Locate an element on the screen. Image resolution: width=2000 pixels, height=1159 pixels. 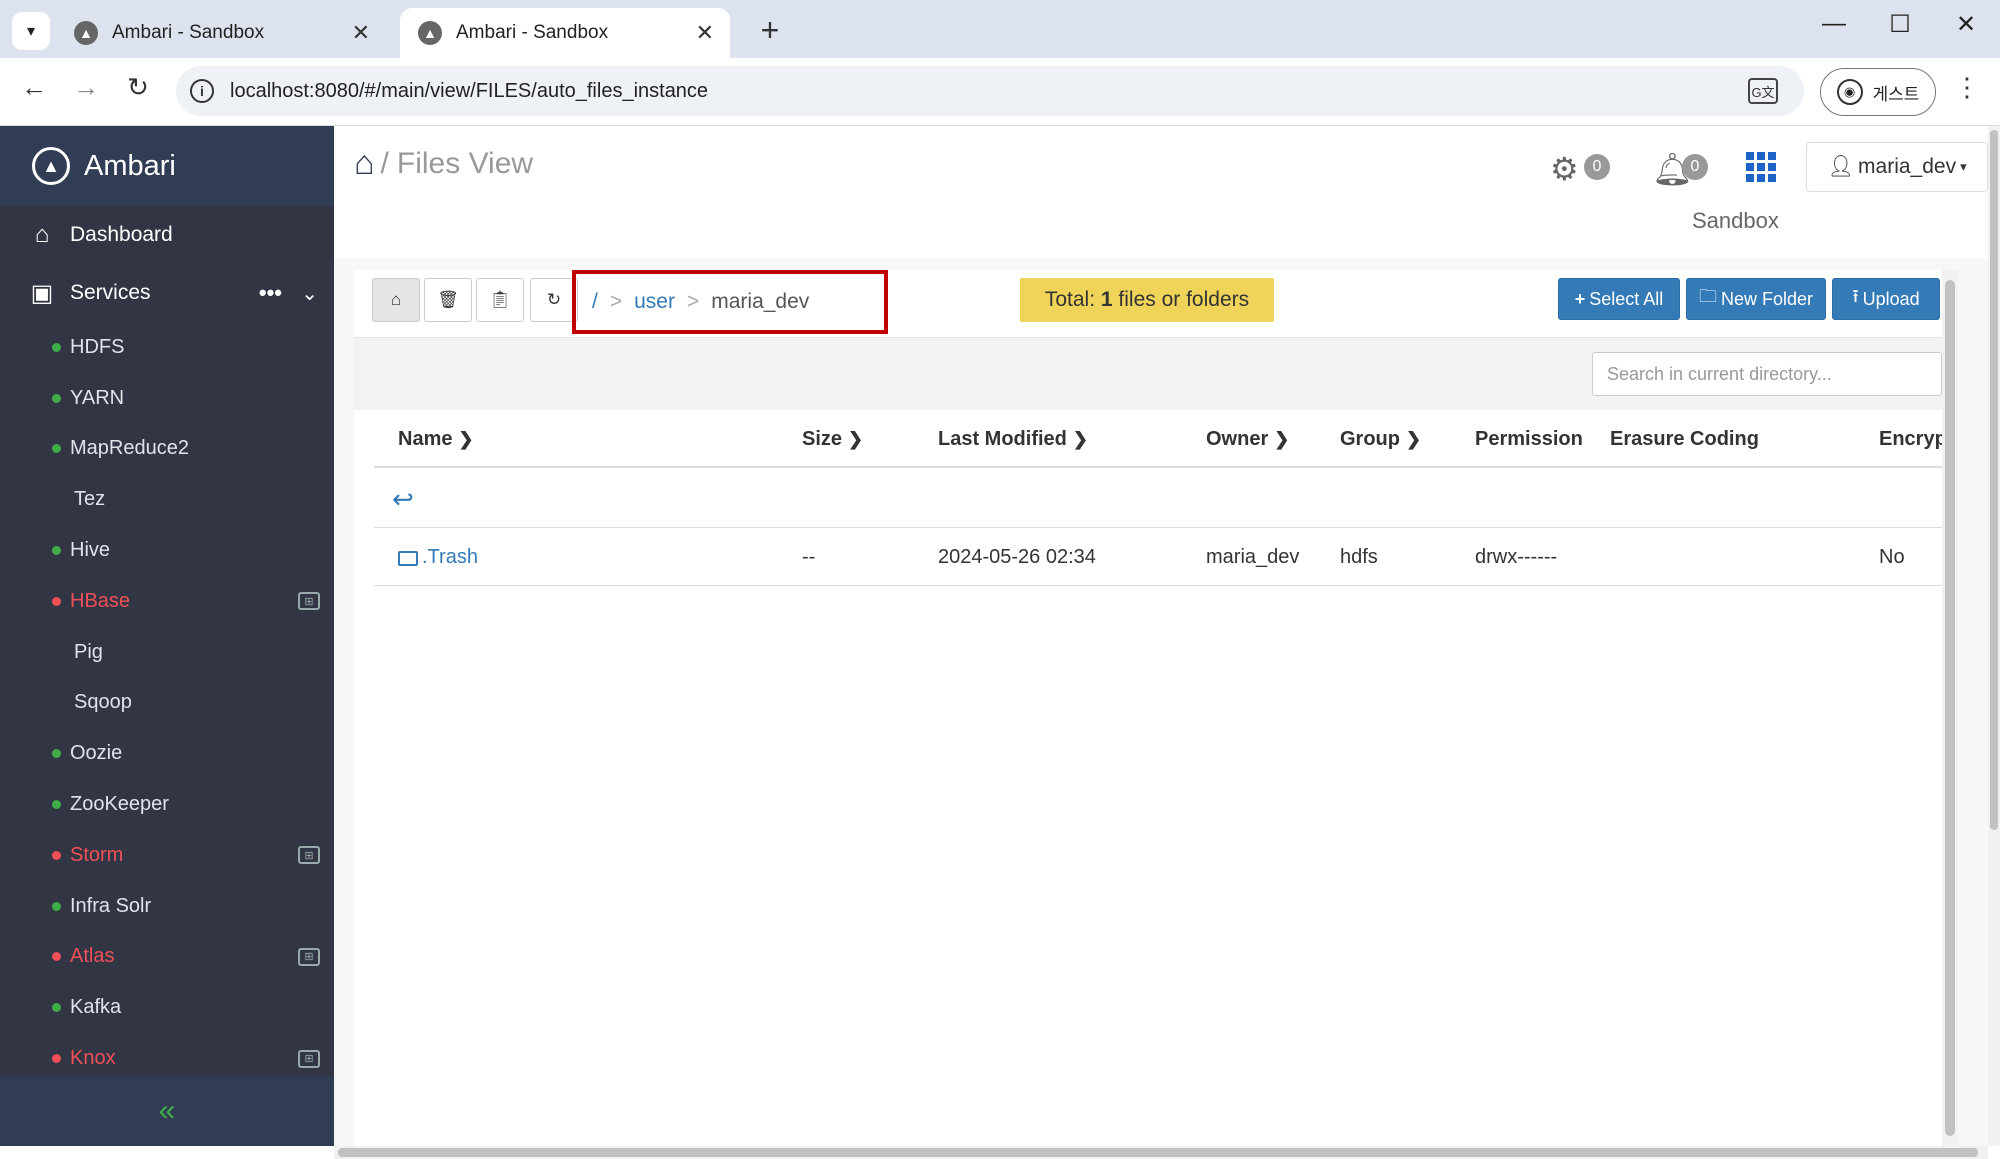
path-segment-user: user is located at coordinates (654, 302).